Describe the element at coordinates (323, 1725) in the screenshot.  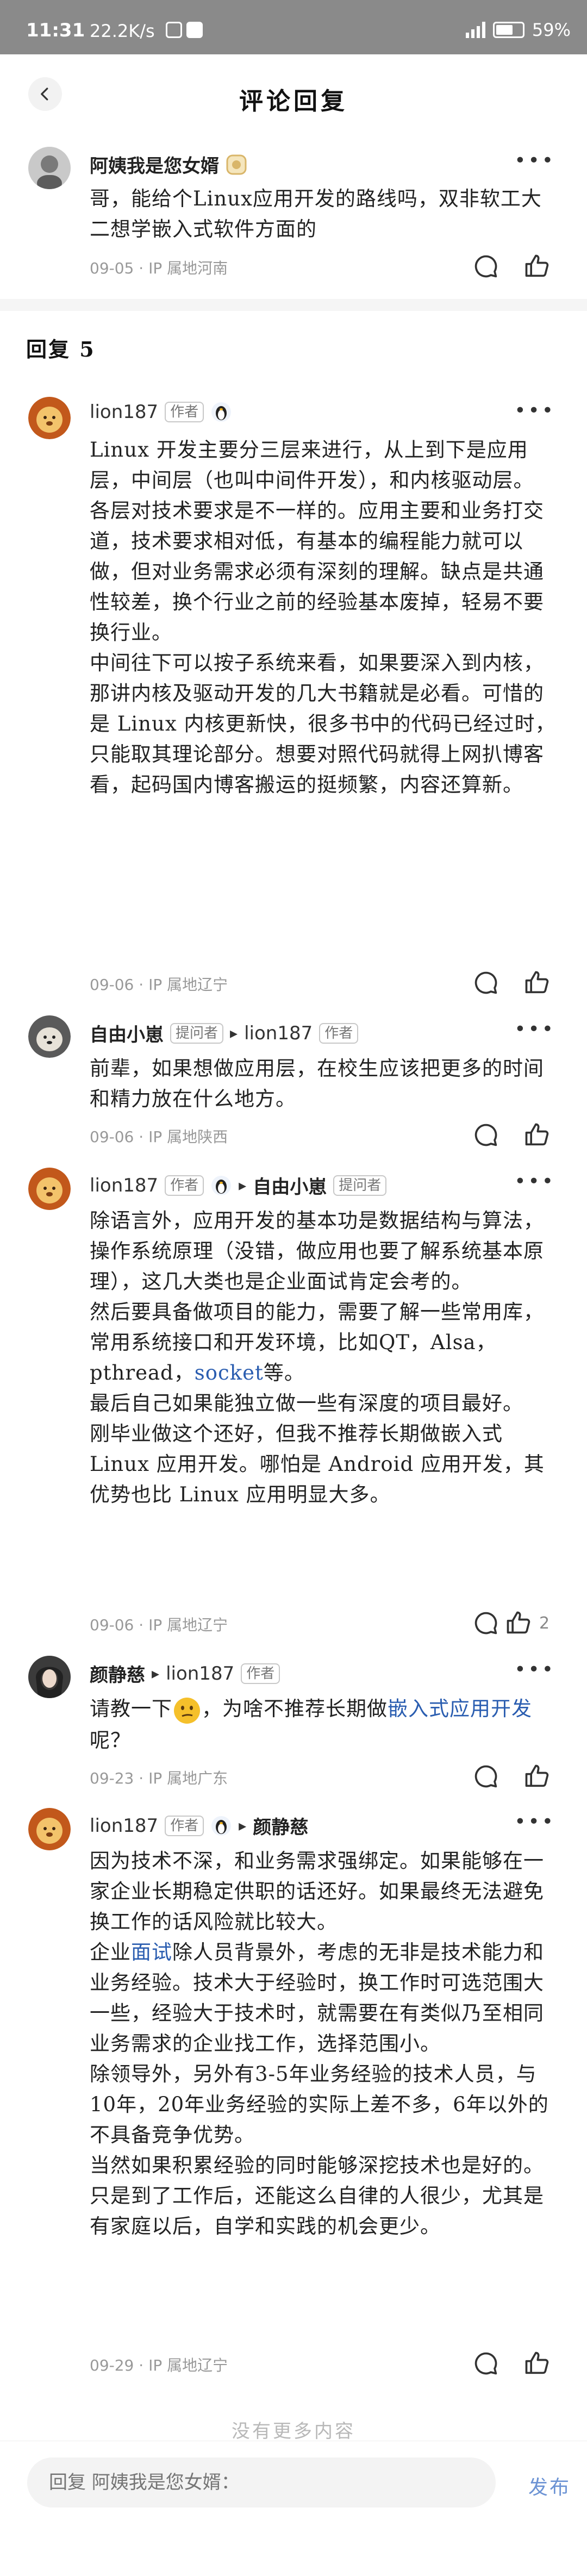
I see `reply-text: 请教一下 ，为啥不推荐长期做嵌入式应用开发呢？` at that location.